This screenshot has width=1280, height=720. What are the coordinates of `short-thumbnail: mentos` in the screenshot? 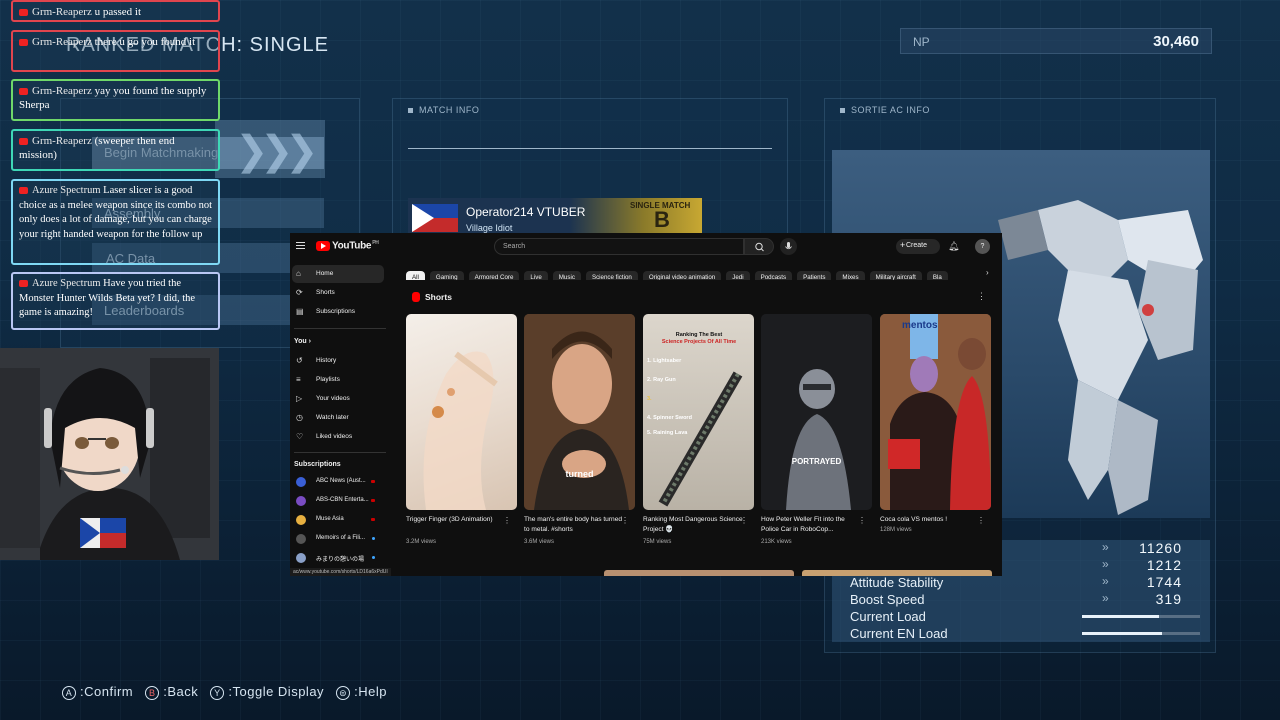 It's located at (935, 412).